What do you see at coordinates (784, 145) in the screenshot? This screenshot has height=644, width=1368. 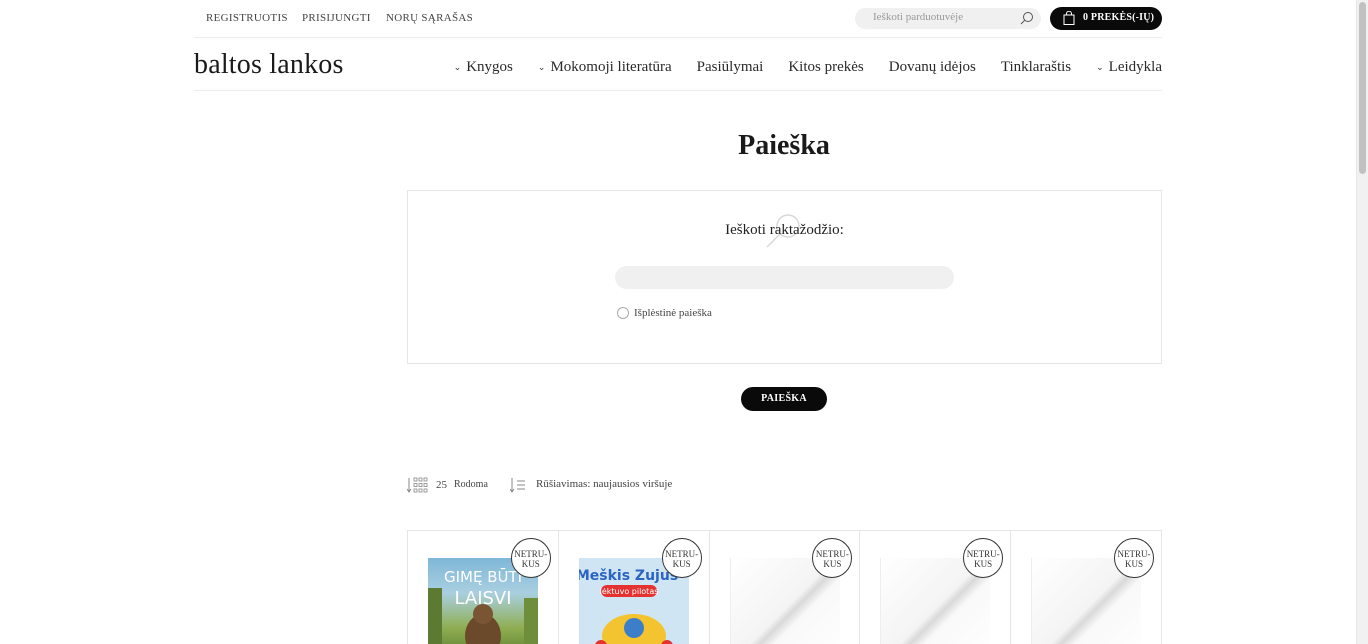 I see `page-title-text: Paieška` at bounding box center [784, 145].